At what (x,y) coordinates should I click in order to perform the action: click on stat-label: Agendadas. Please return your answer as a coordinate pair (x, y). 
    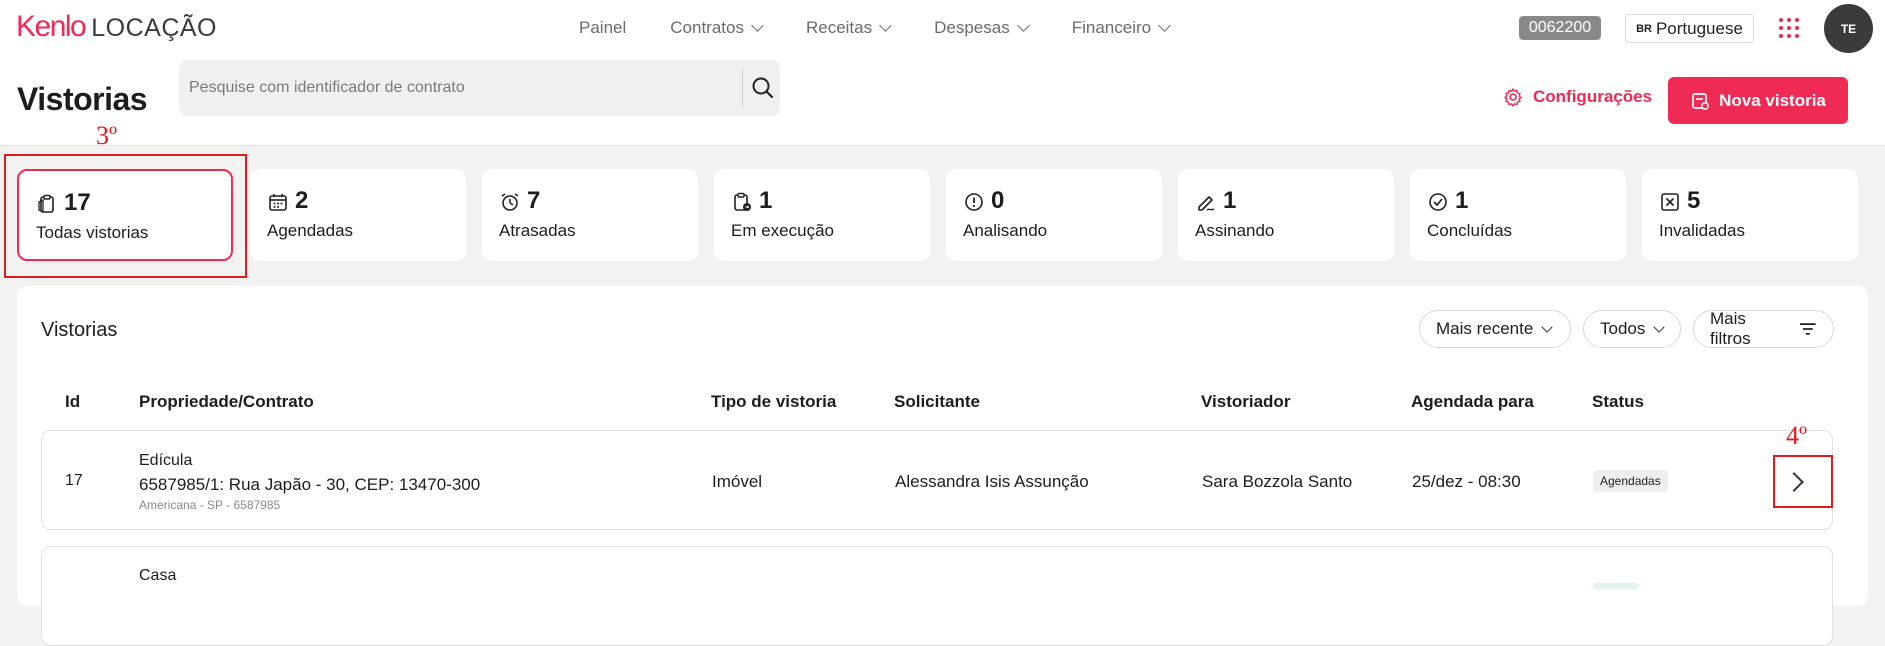
    Looking at the image, I should click on (310, 230).